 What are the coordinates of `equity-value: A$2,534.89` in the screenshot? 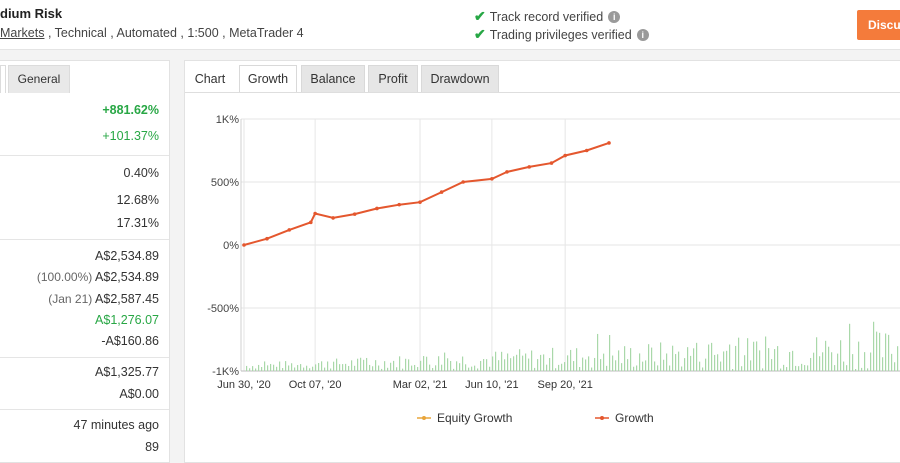 It's located at (127, 277).